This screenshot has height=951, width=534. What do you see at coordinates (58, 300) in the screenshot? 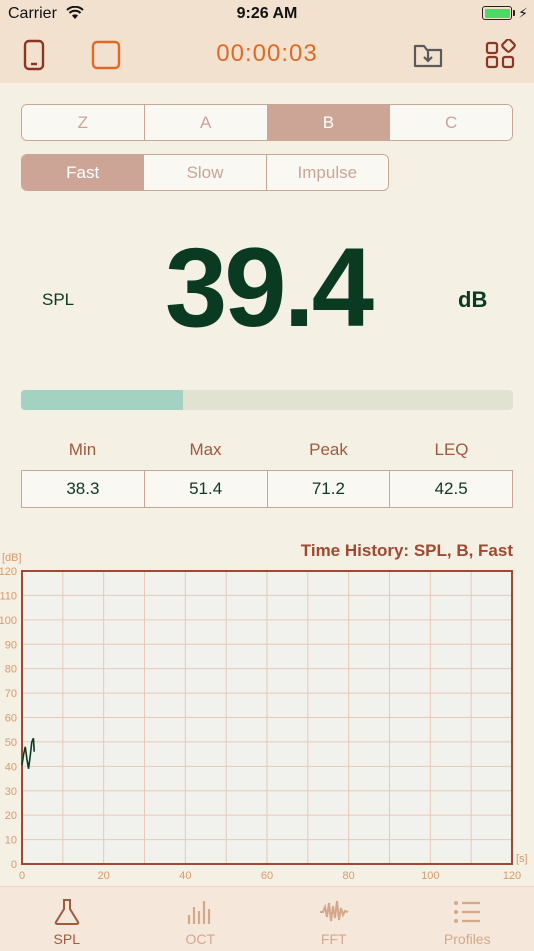
I see `reading-label: SPL` at bounding box center [58, 300].